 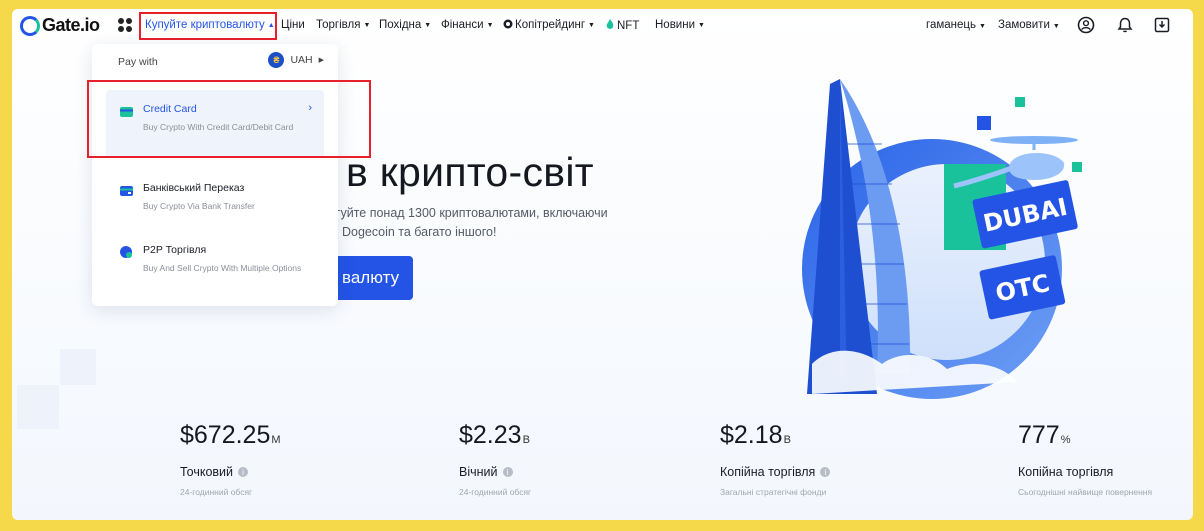 What do you see at coordinates (208, 26) in the screenshot?
I see `highlight-box-buy-crypto` at bounding box center [208, 26].